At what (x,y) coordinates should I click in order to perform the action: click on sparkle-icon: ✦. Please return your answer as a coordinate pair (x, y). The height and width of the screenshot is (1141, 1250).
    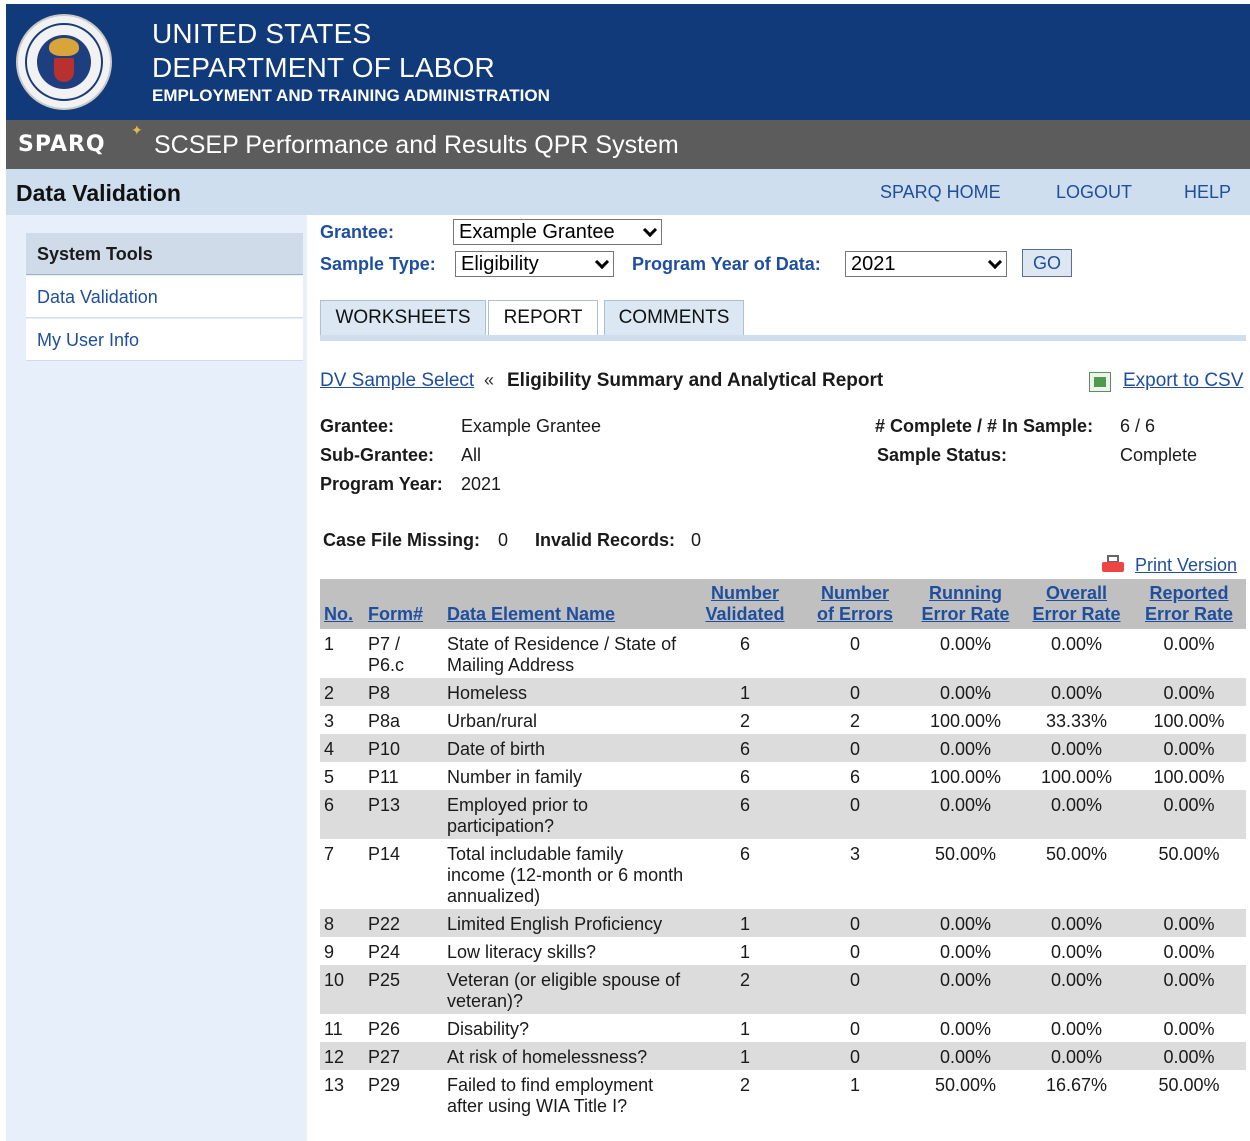
    Looking at the image, I should click on (137, 130).